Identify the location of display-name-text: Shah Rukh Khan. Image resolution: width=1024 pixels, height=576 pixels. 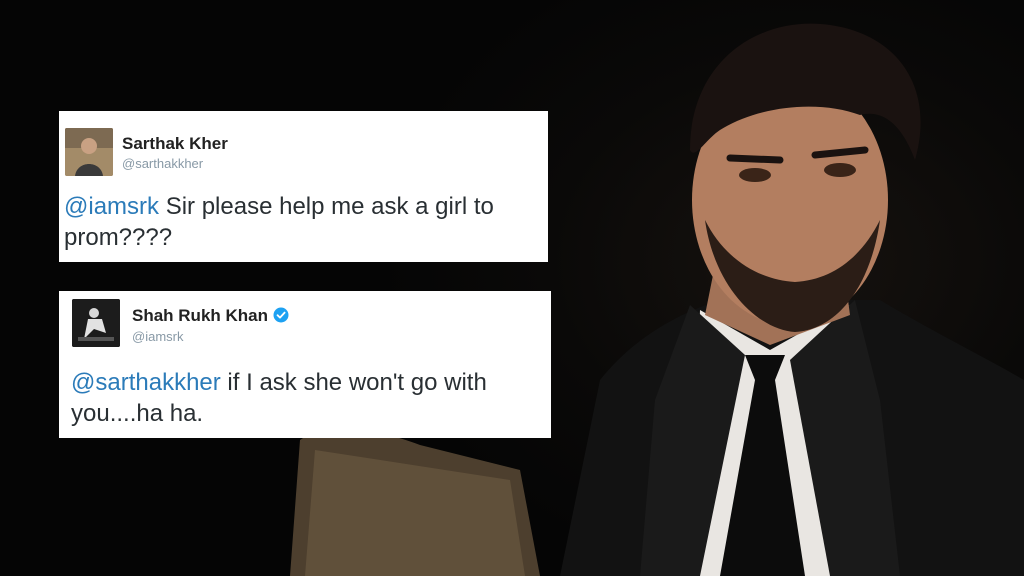
(200, 315).